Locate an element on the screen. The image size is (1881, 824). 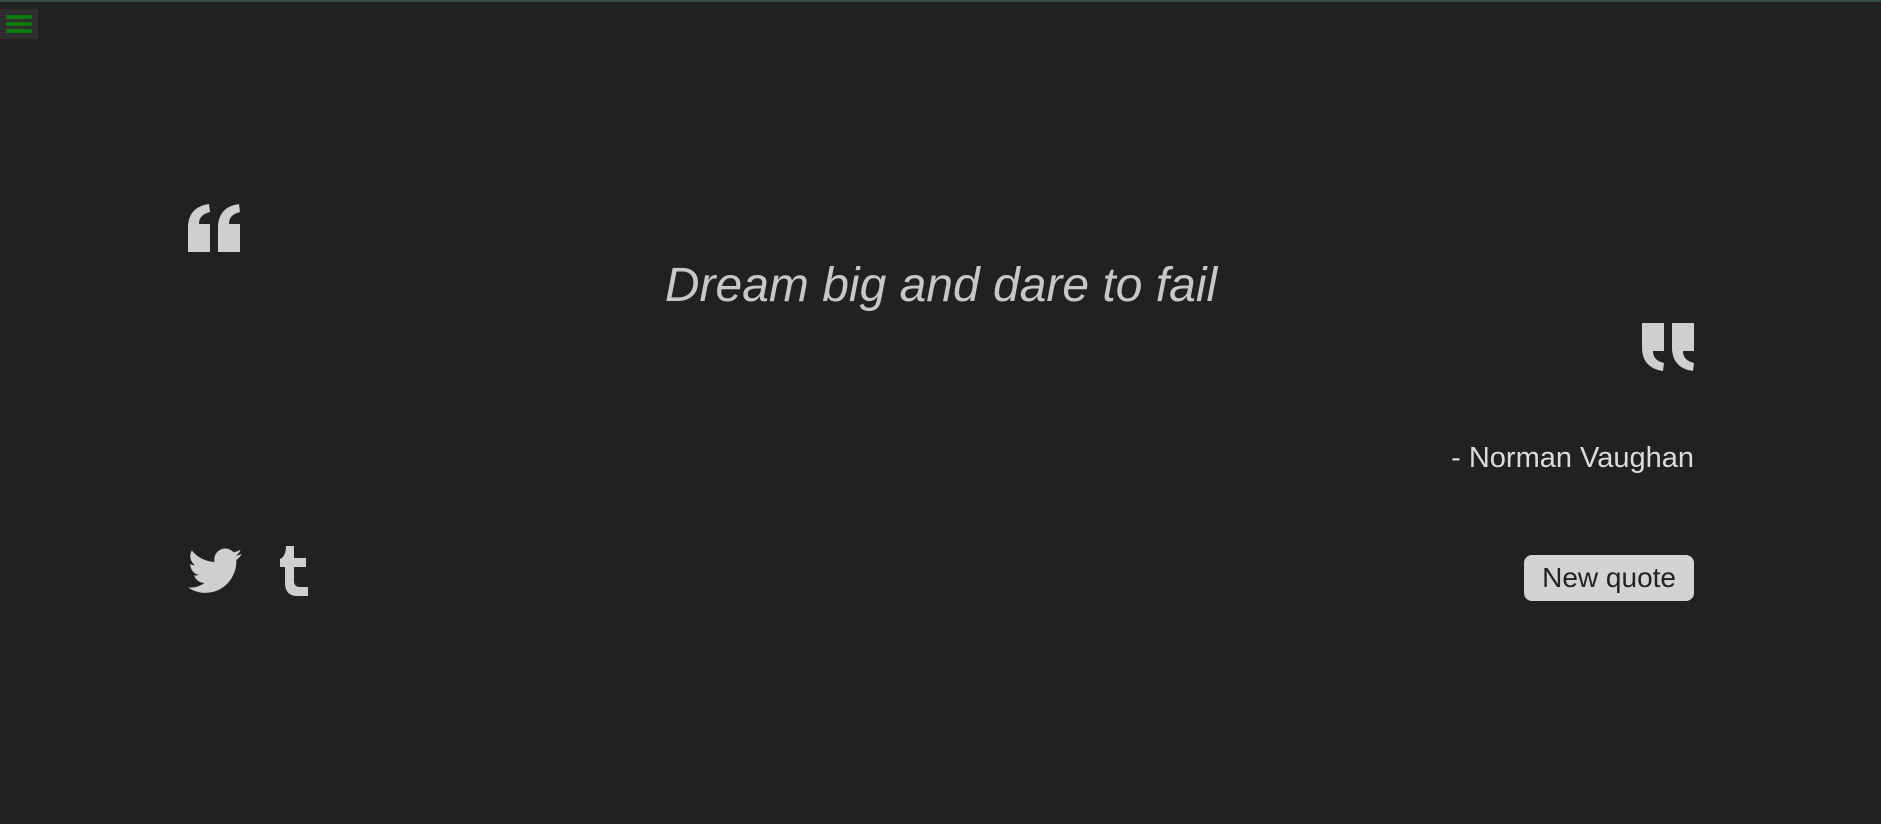
menu-toggle-button is located at coordinates (19, 24).